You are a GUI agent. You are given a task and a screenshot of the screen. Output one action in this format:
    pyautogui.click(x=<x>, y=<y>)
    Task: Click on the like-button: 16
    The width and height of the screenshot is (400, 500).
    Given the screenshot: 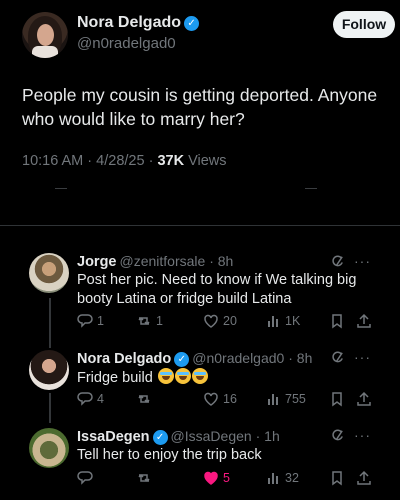 What is the action you would take?
    pyautogui.click(x=220, y=399)
    